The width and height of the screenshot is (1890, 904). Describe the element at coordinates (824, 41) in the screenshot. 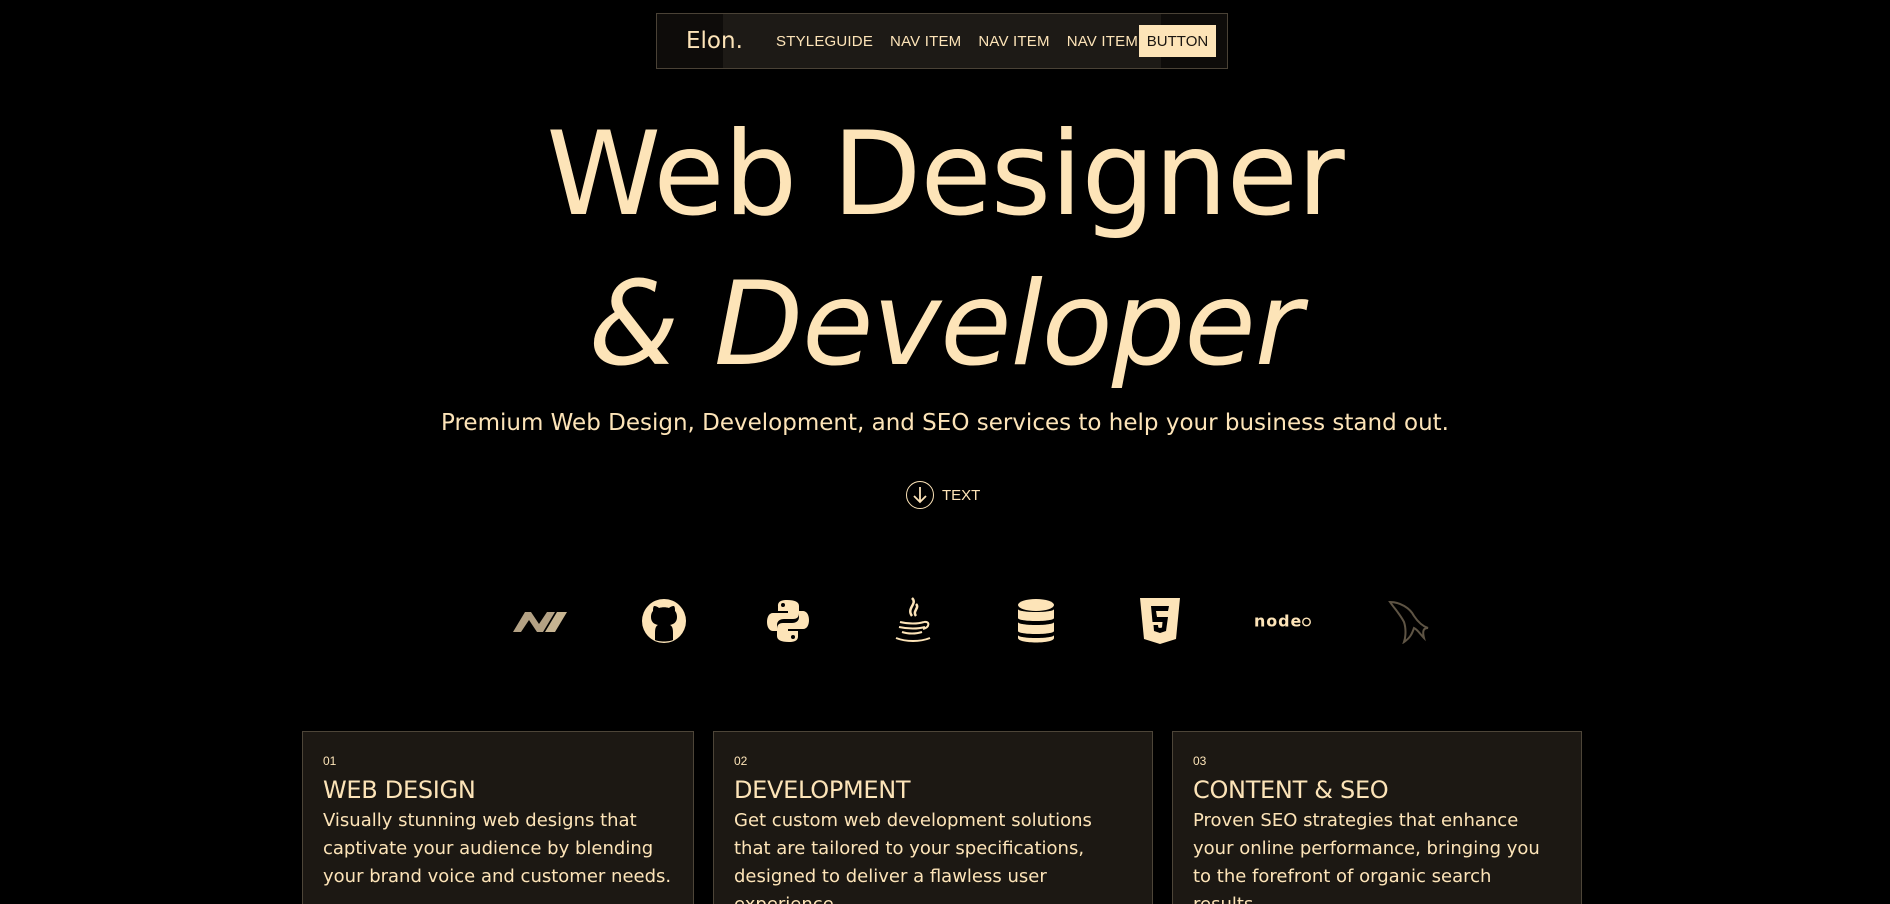

I see `nav-link-styleguide: STYLEGUIDE` at that location.